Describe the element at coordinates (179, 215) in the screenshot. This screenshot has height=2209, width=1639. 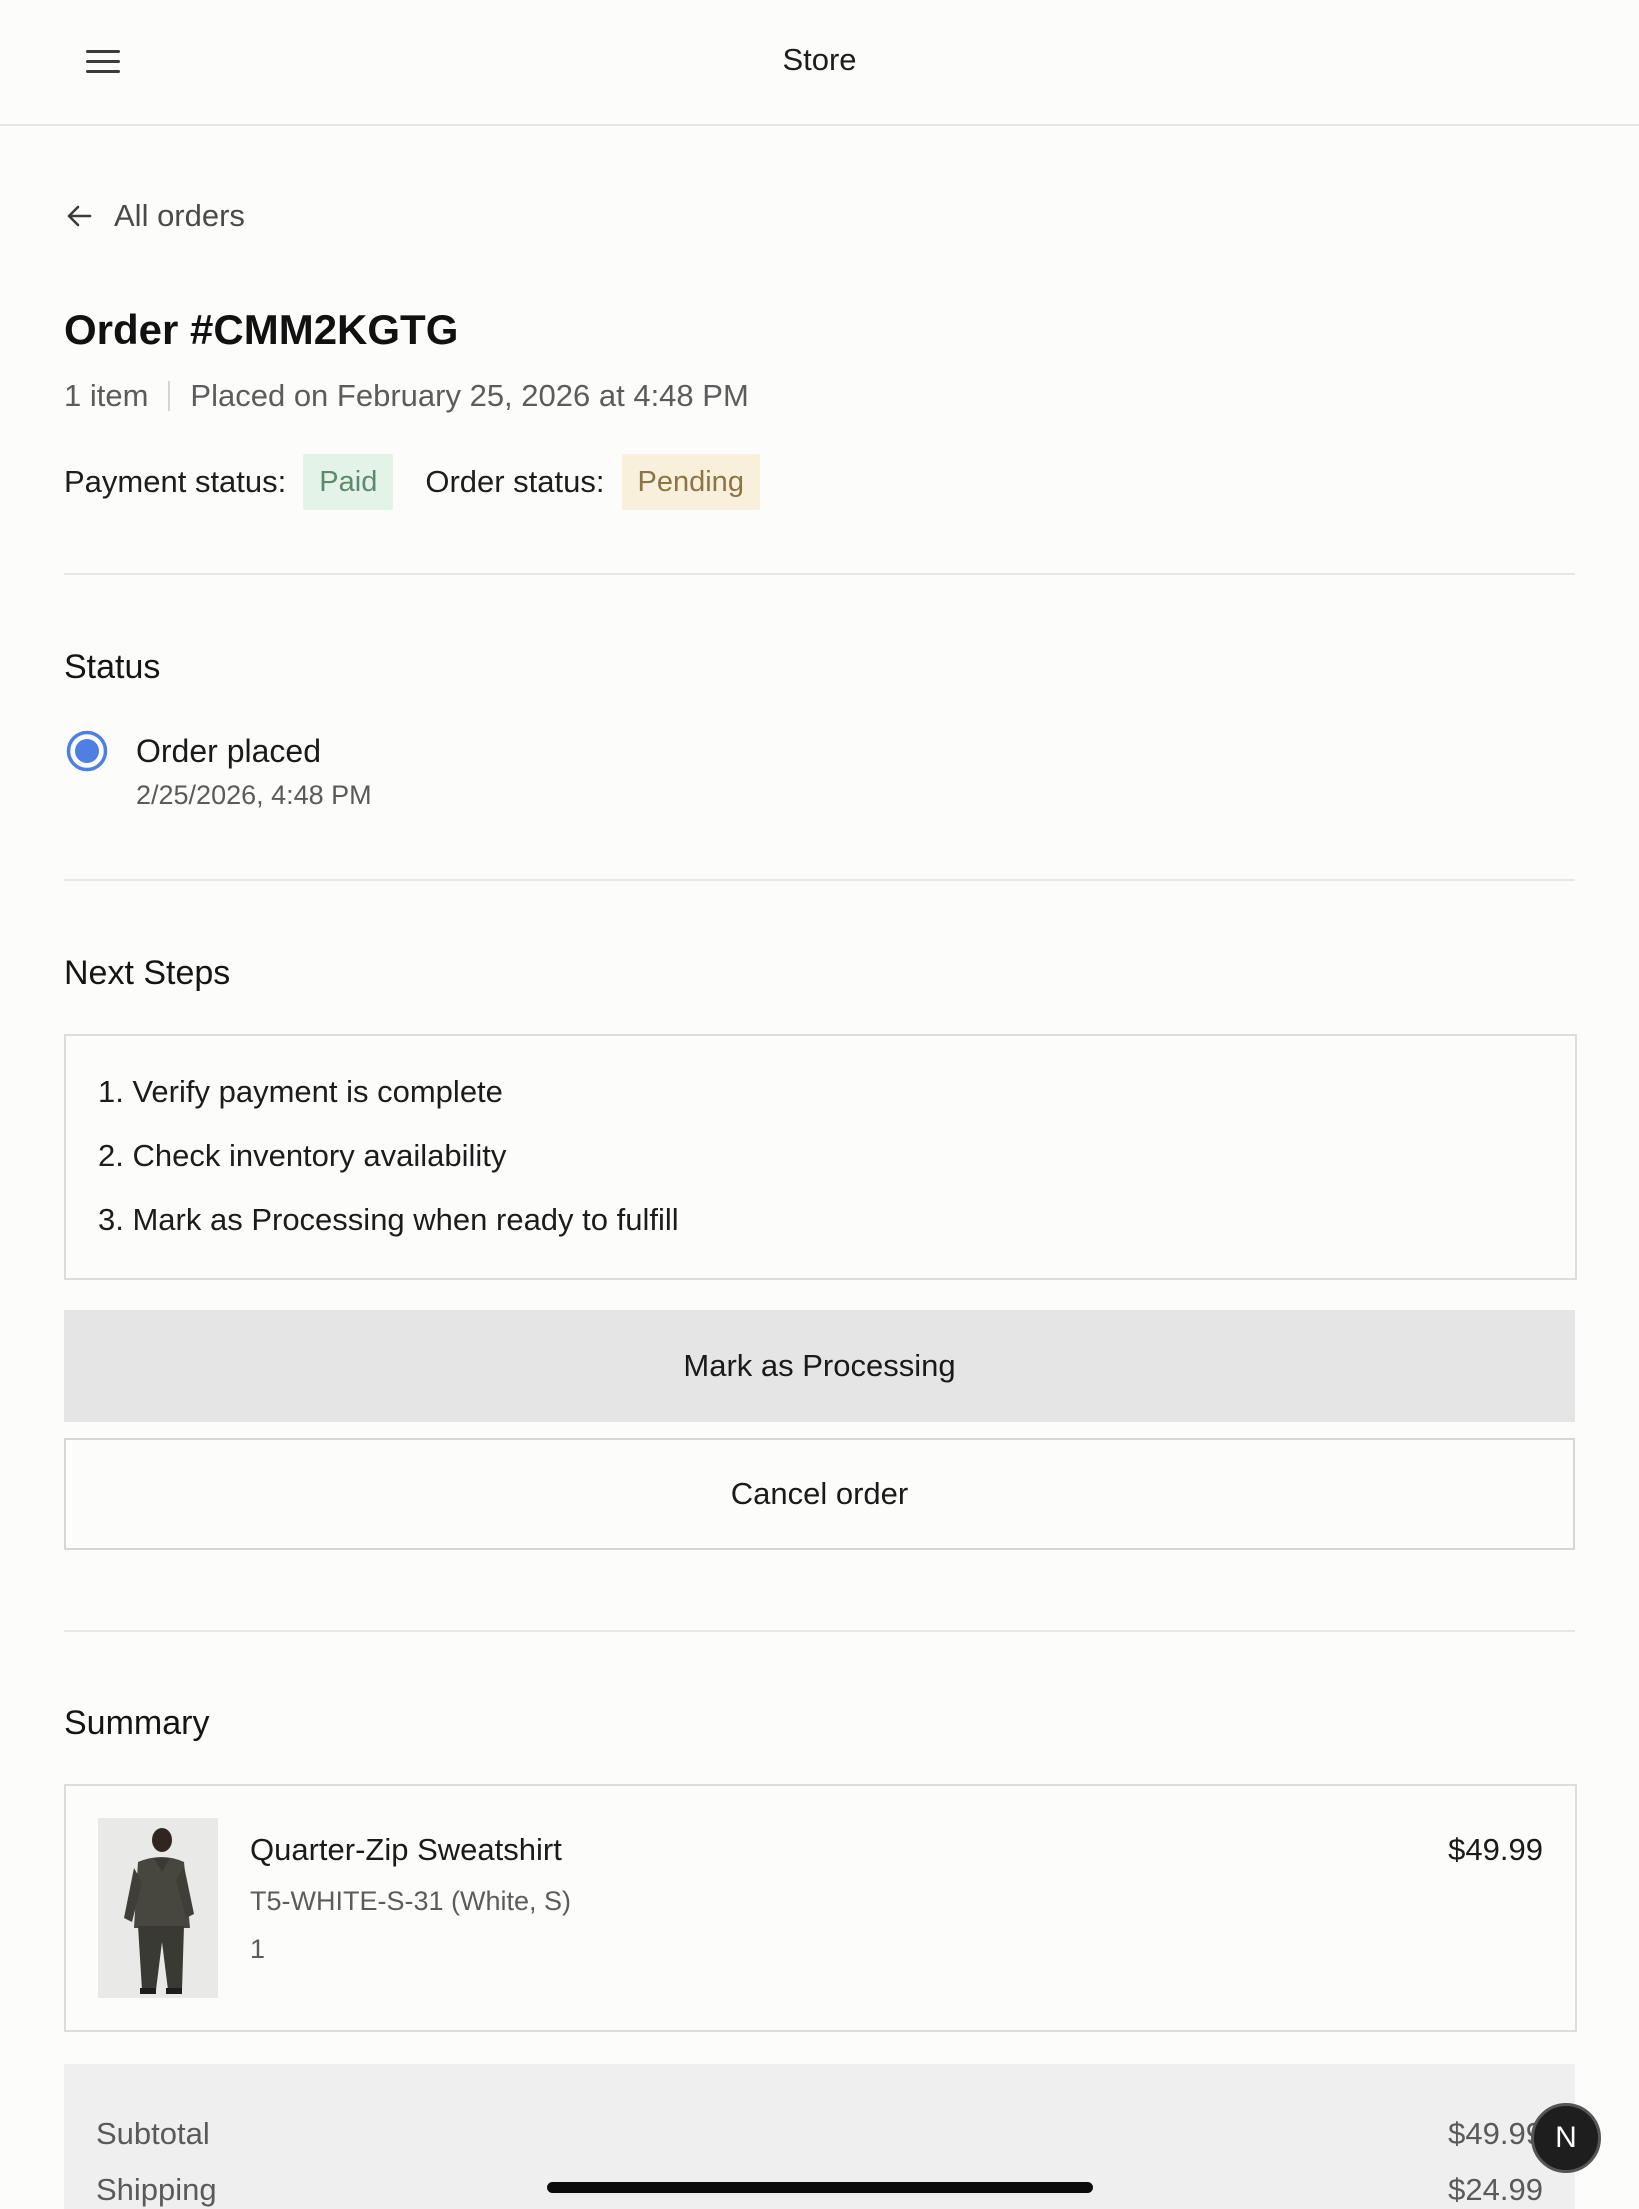
I see `back-link-label: All orders` at that location.